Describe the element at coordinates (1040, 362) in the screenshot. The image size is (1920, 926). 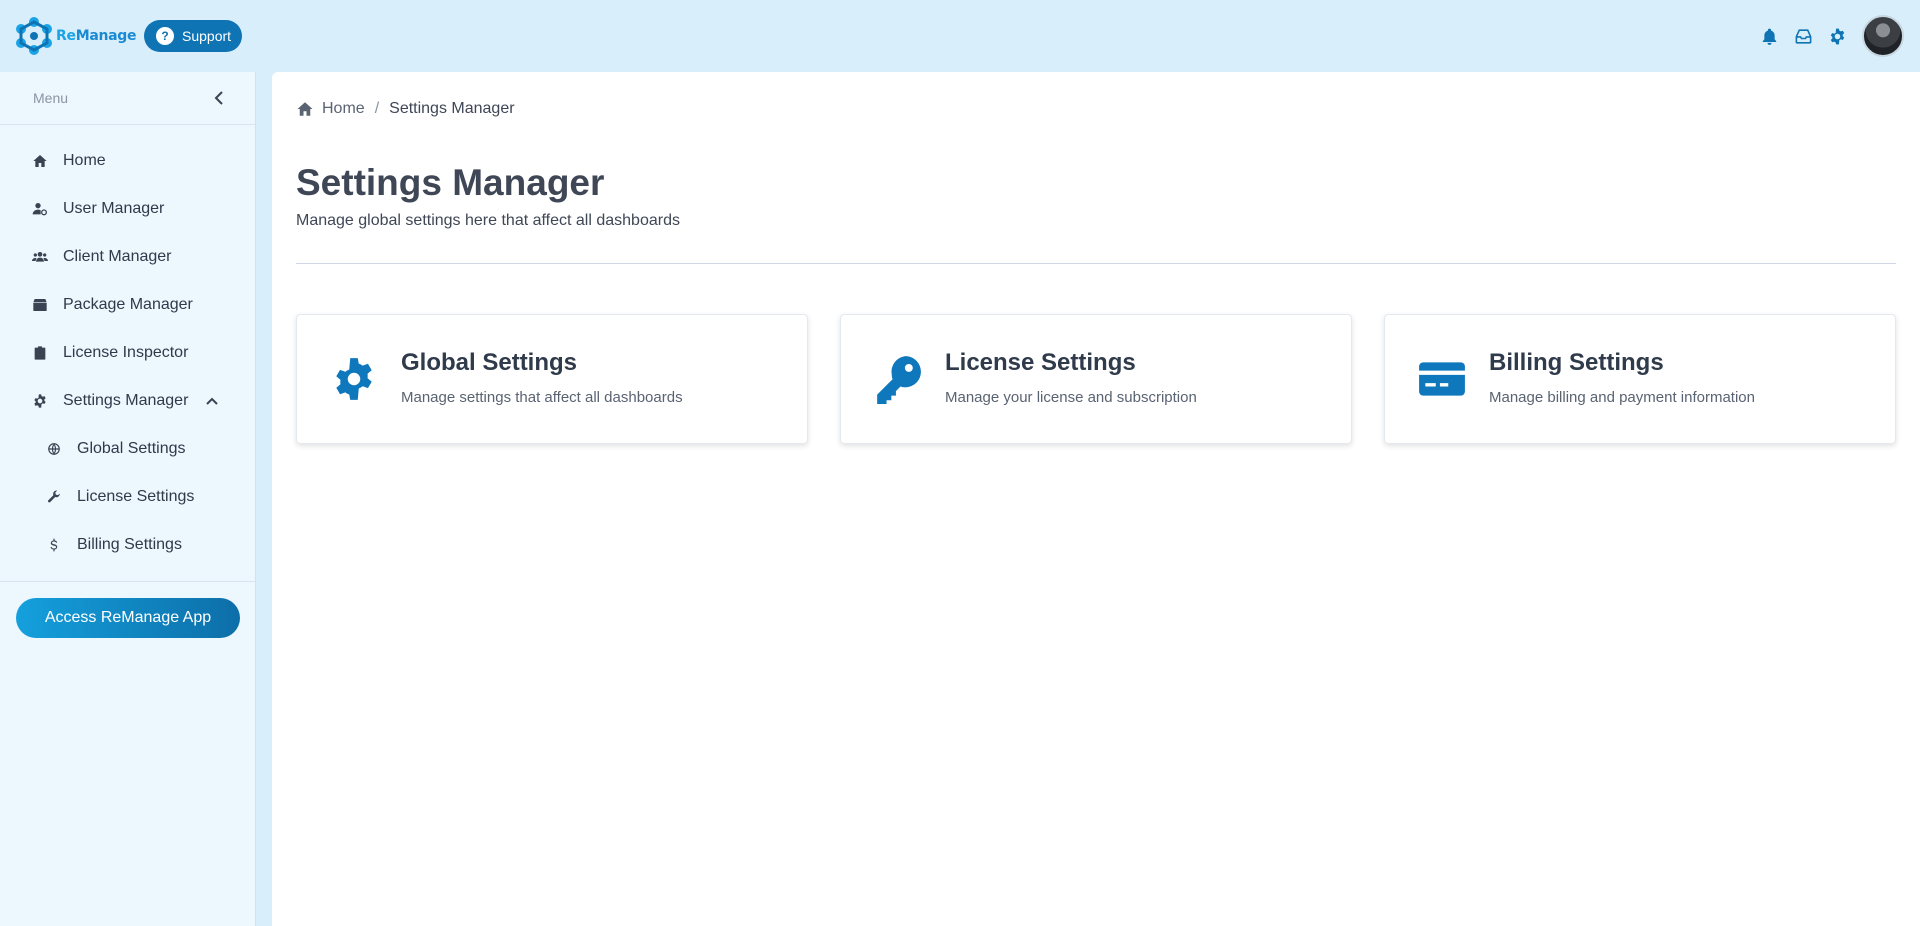
I see `card-title: License Settings` at that location.